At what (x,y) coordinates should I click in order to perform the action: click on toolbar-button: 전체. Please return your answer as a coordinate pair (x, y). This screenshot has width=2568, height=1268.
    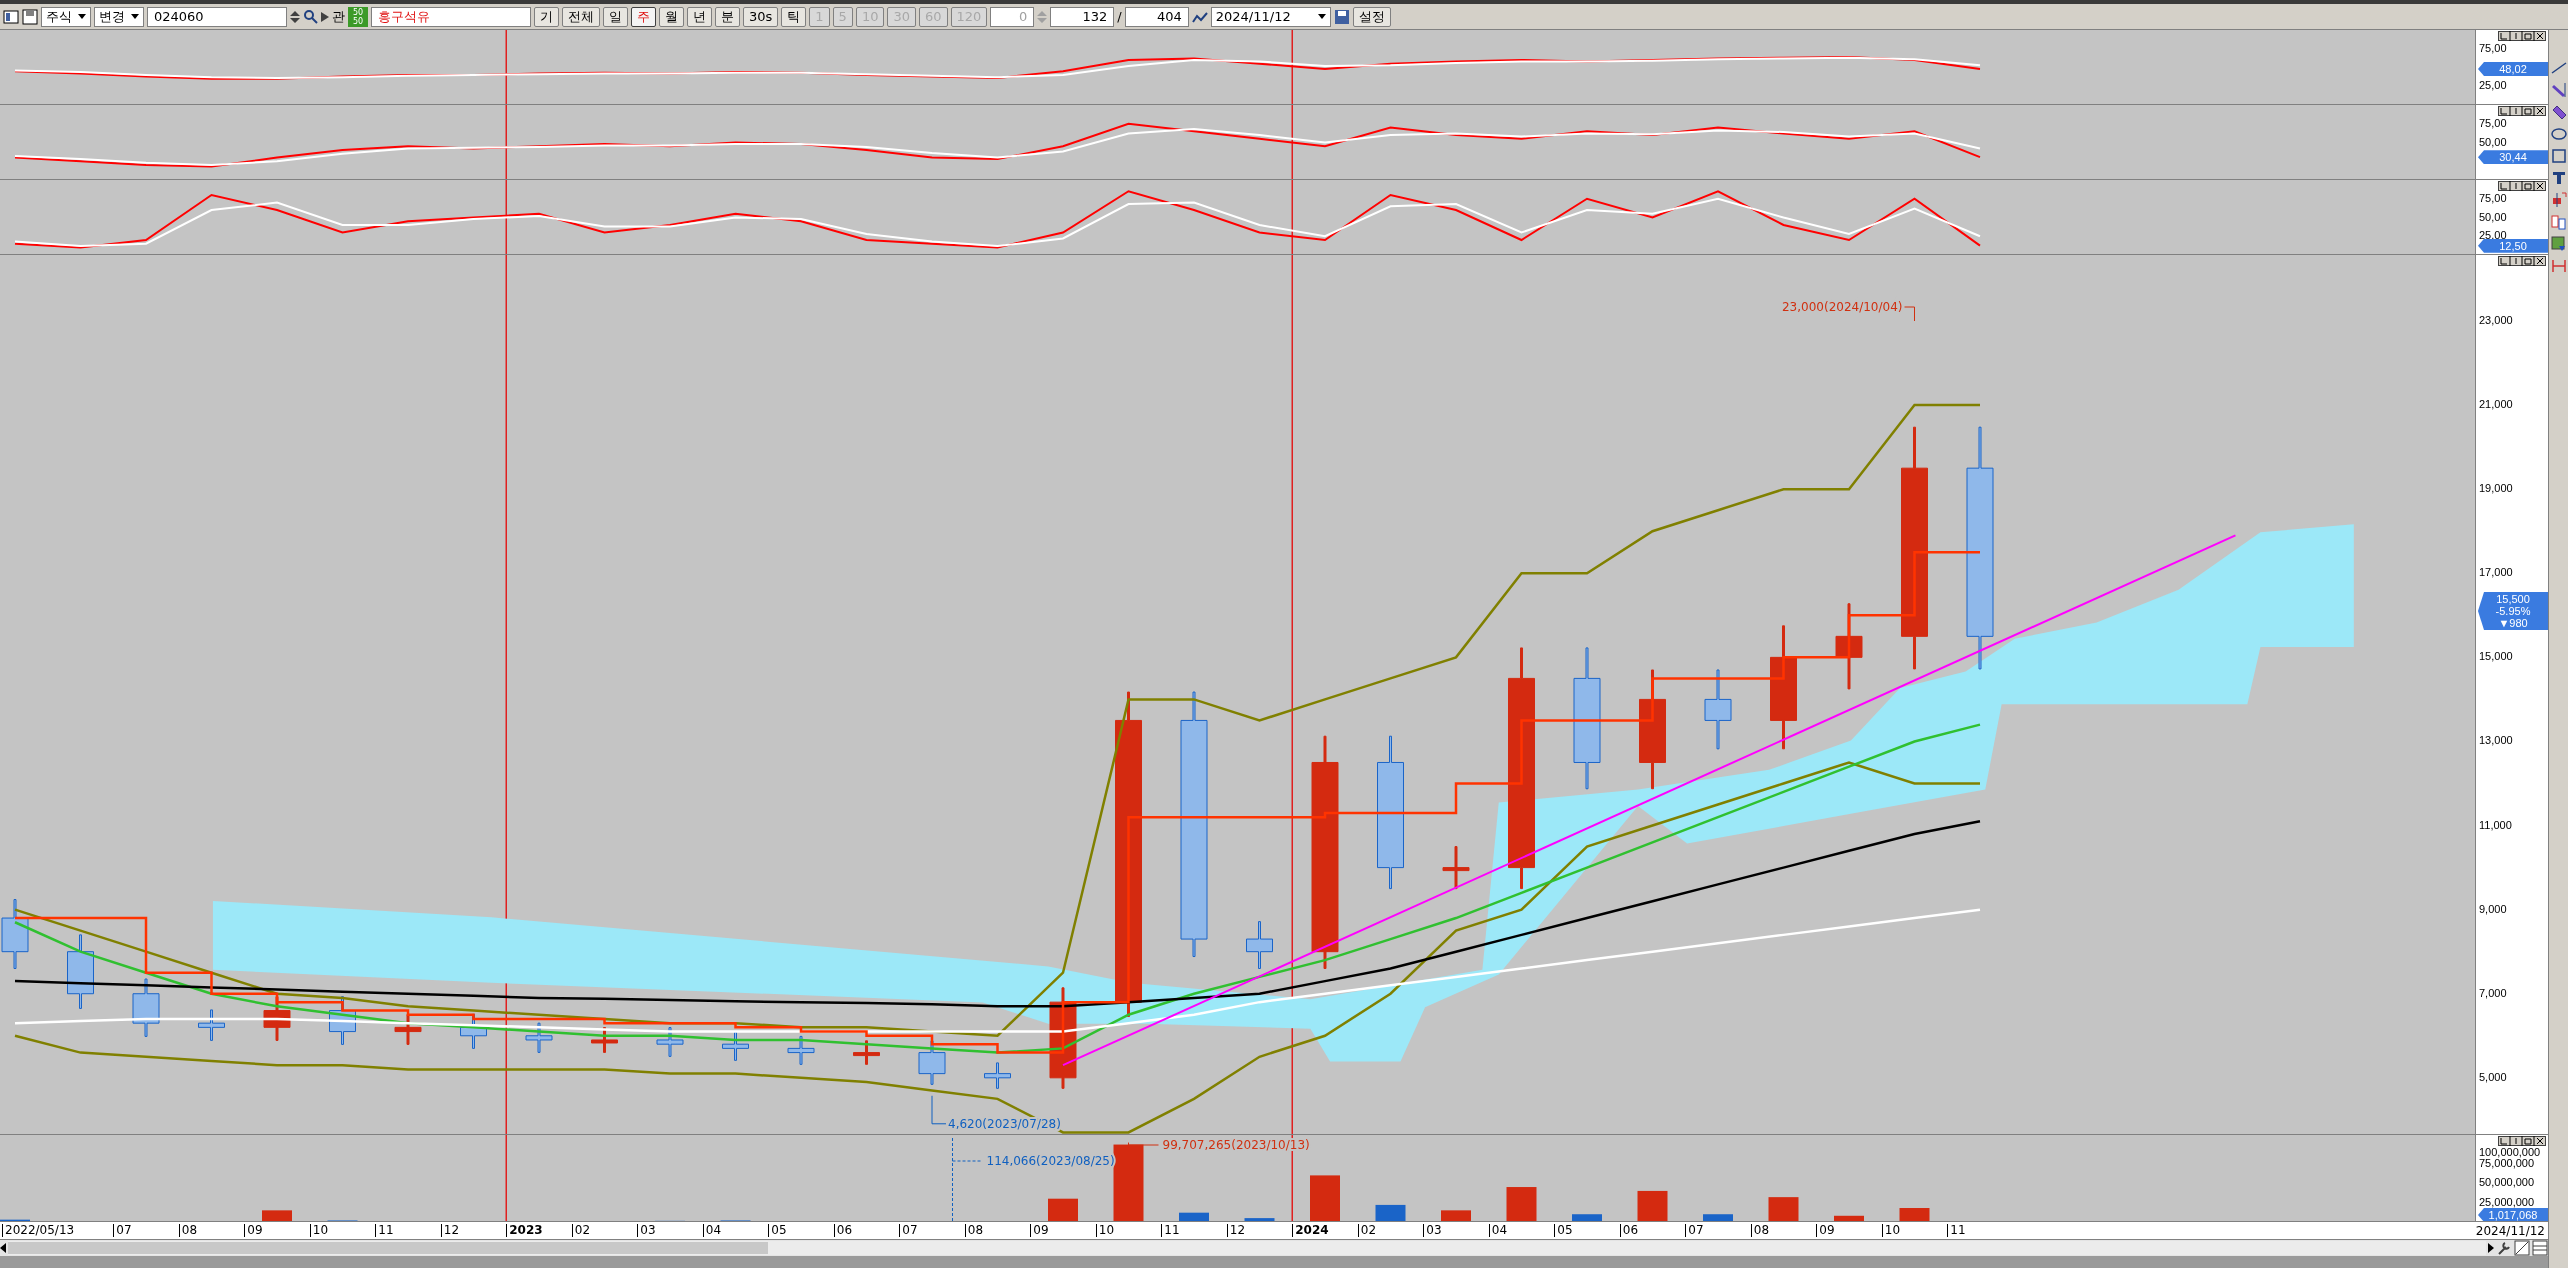
    Looking at the image, I should click on (581, 16).